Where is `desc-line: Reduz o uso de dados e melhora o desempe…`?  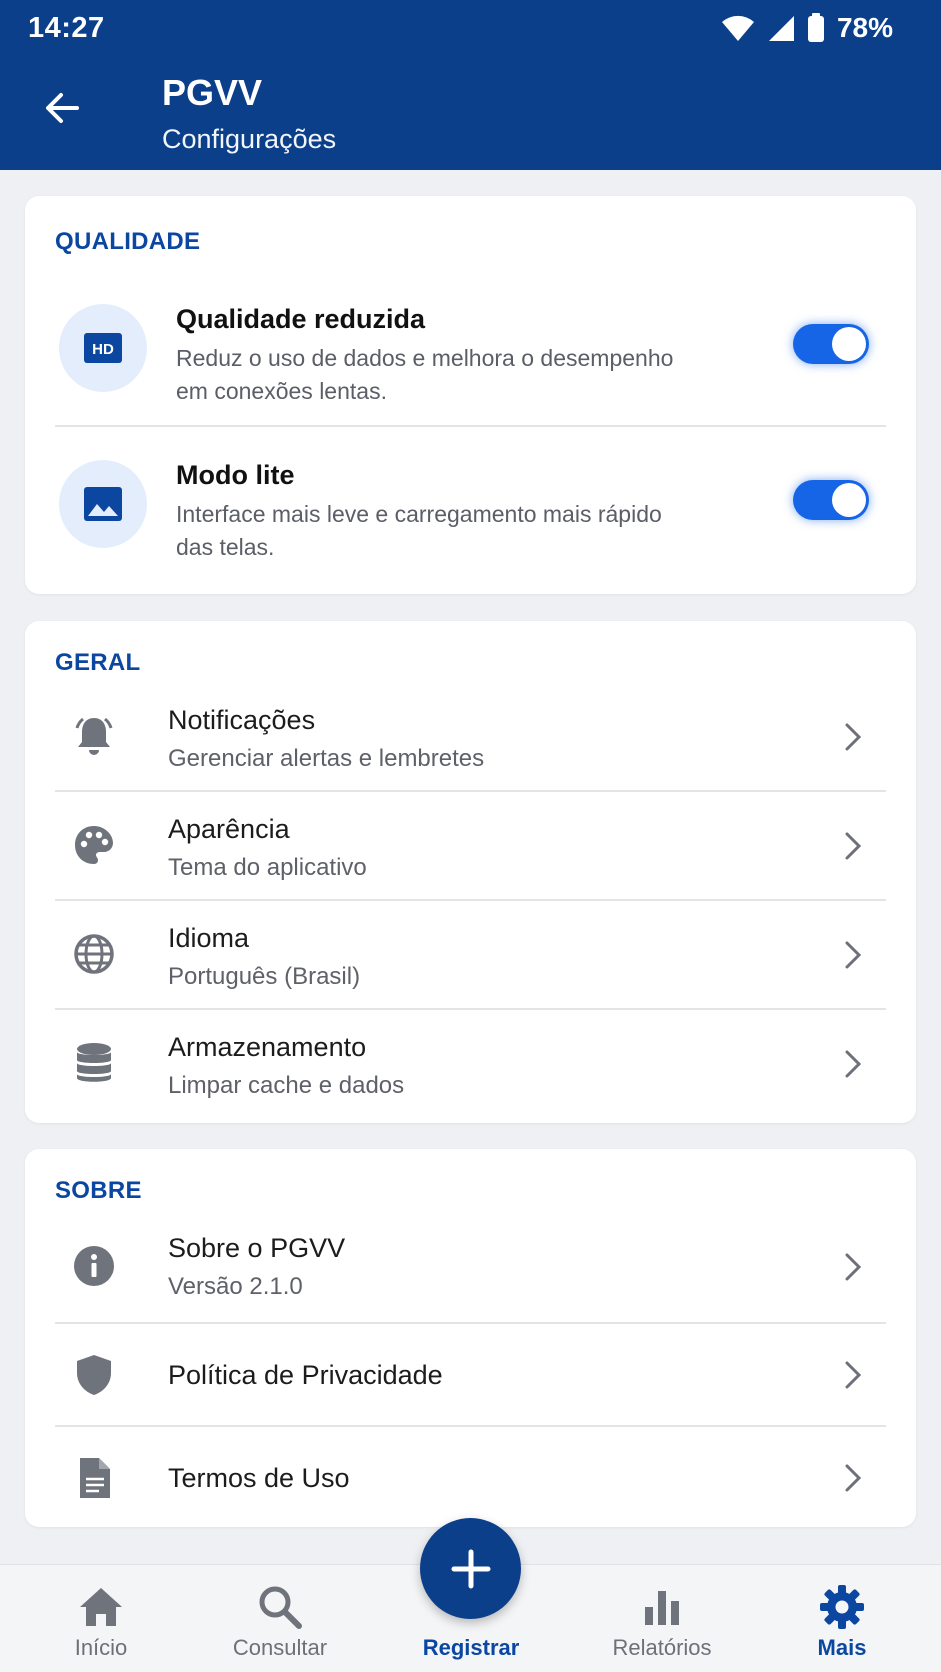
desc-line: Reduz o uso de dados e melhora o desempe… is located at coordinates (425, 358).